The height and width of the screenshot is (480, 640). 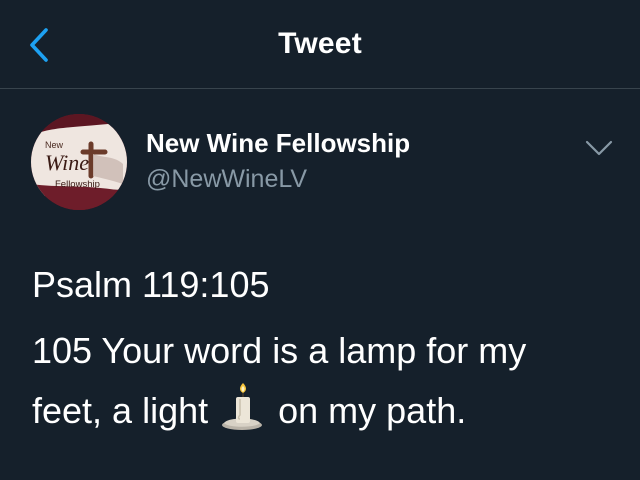 What do you see at coordinates (226, 179) in the screenshot?
I see `author-handle: @NewWineLV` at bounding box center [226, 179].